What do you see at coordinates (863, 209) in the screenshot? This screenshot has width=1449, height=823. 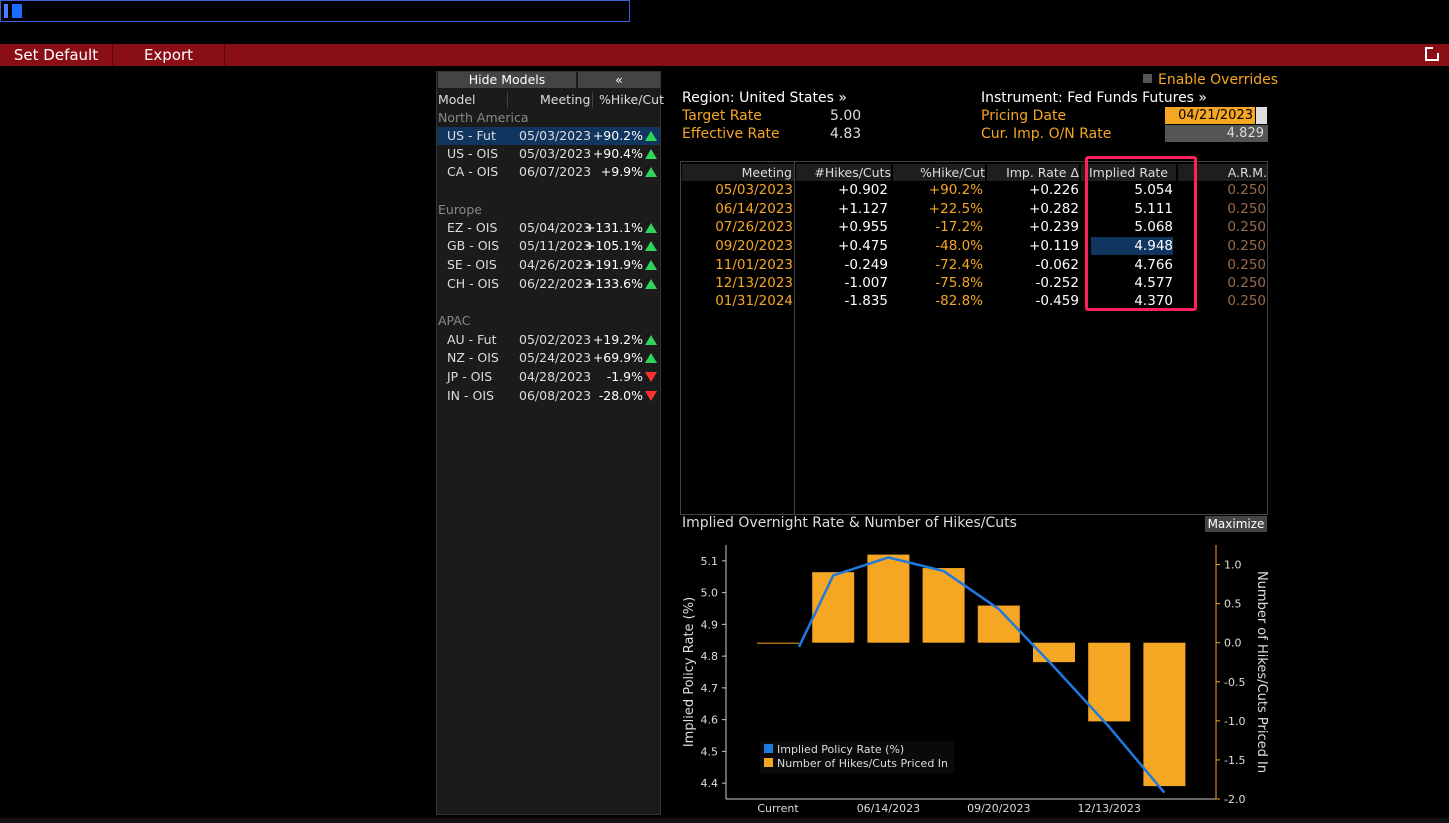 I see `cell-hikes: +1.127` at bounding box center [863, 209].